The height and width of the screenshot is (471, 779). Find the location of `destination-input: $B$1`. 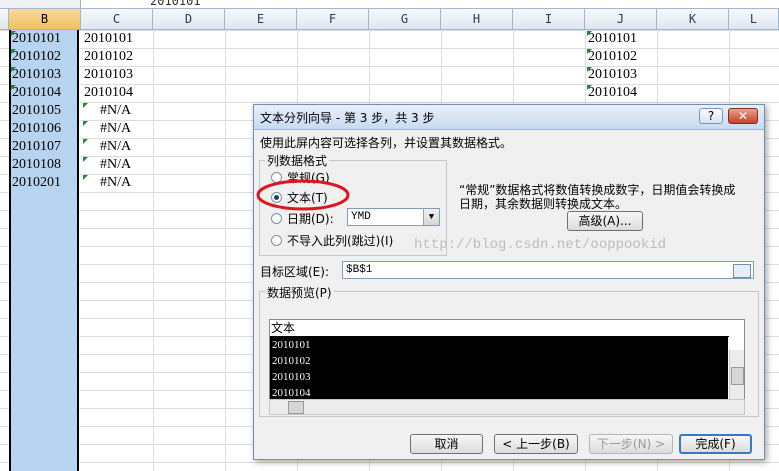

destination-input: $B$1 is located at coordinates (548, 270).